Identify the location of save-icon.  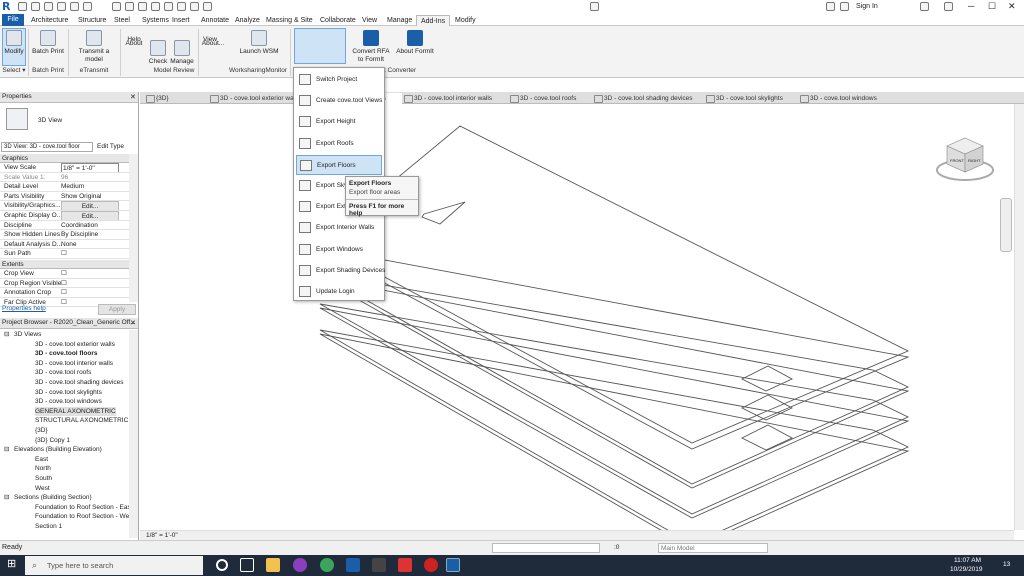
(35, 6).